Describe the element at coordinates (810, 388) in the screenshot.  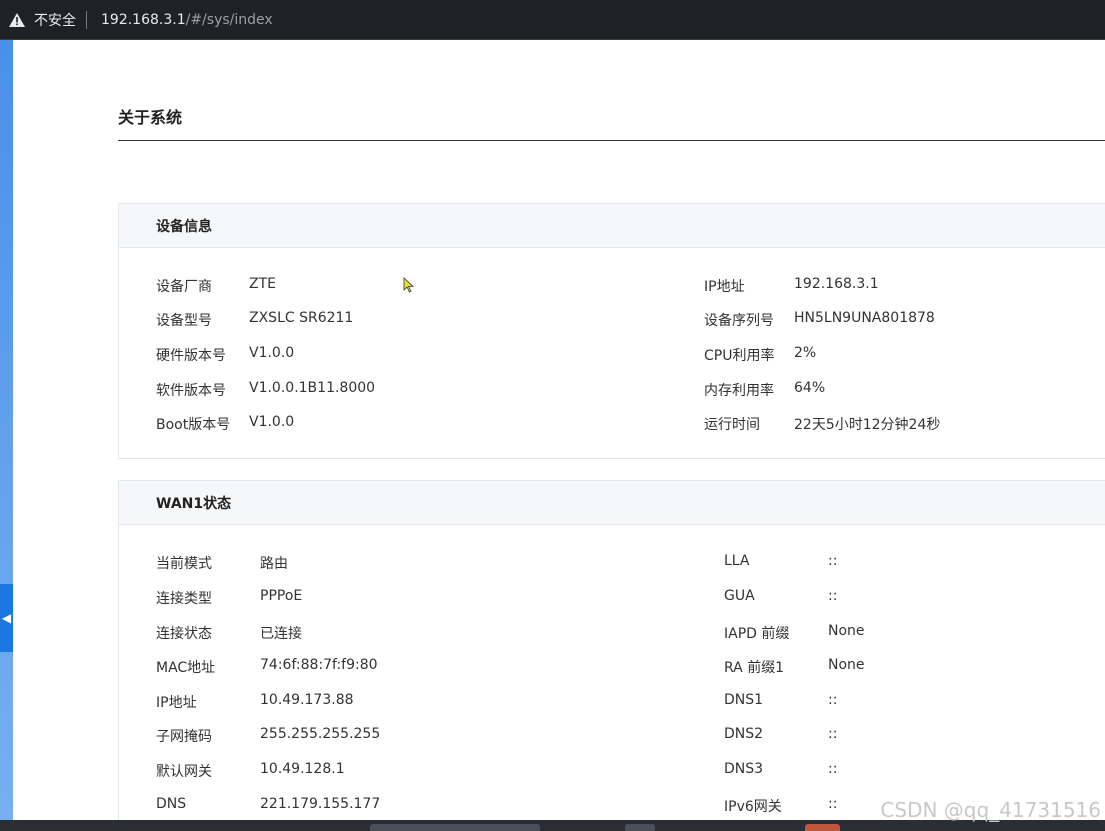
I see `memory-usage-value: 64%` at that location.